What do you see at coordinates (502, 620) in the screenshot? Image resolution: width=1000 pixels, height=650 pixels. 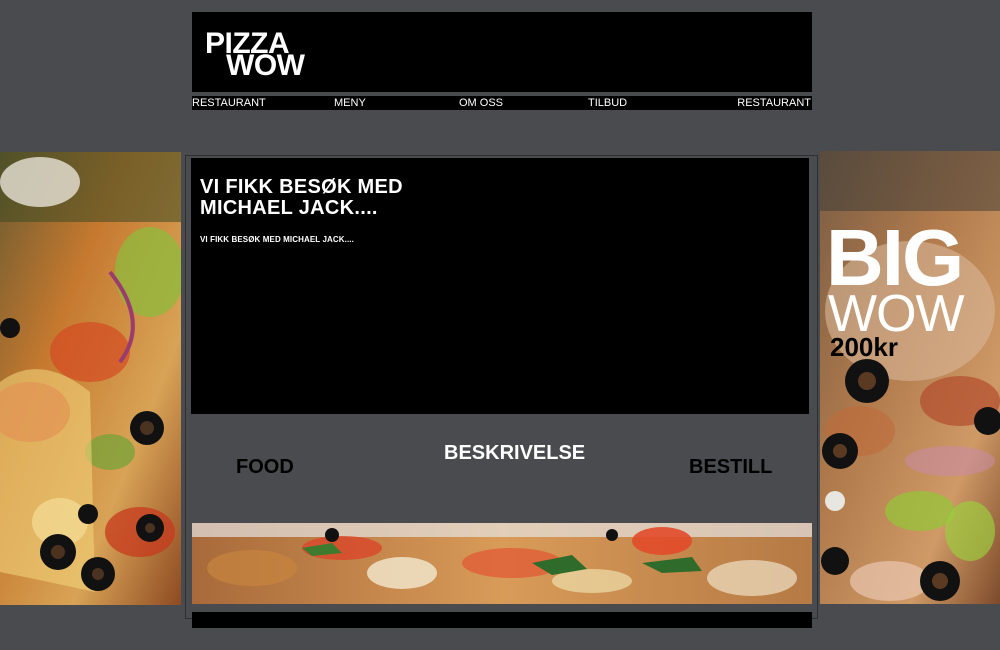 I see `footer-bar` at bounding box center [502, 620].